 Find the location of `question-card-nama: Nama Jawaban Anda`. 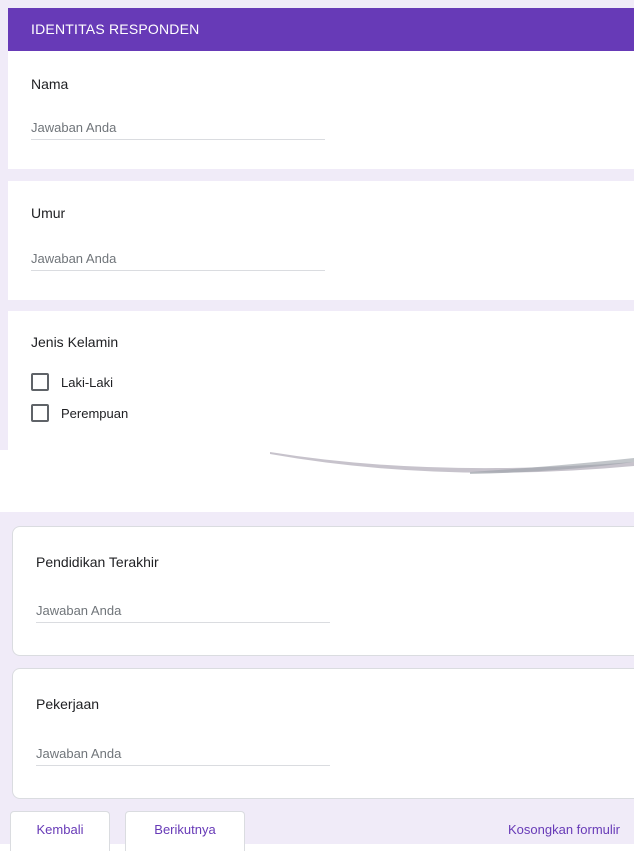

question-card-nama: Nama Jawaban Anda is located at coordinates (321, 110).